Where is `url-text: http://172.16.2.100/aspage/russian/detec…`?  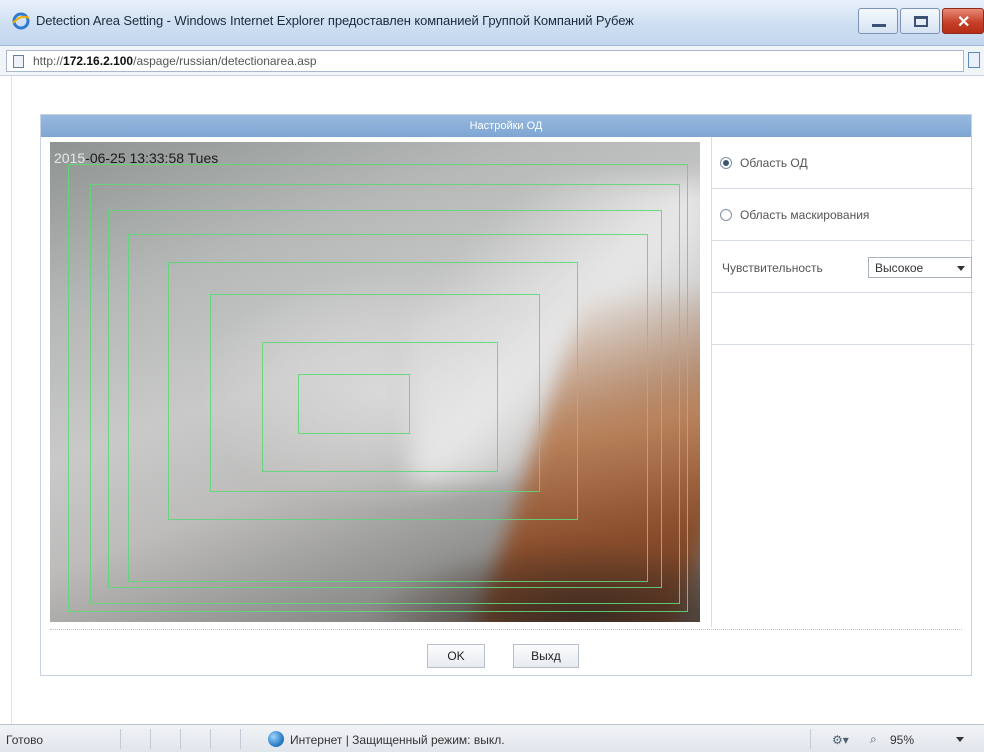
url-text: http://172.16.2.100/aspage/russian/detec… is located at coordinates (175, 61).